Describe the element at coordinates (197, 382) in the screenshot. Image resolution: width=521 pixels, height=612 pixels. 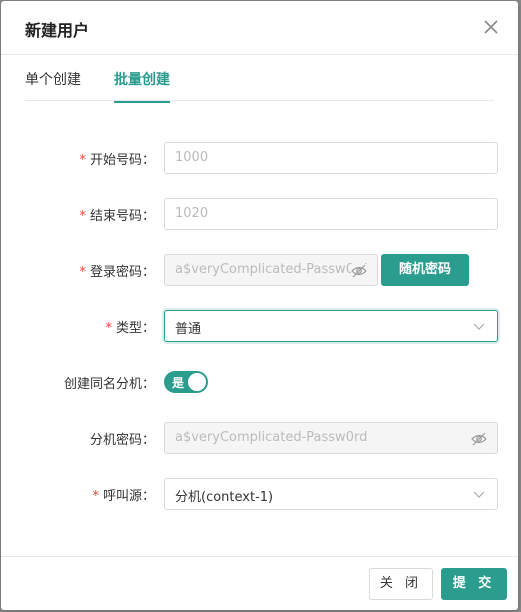
I see `toggle-knob` at that location.